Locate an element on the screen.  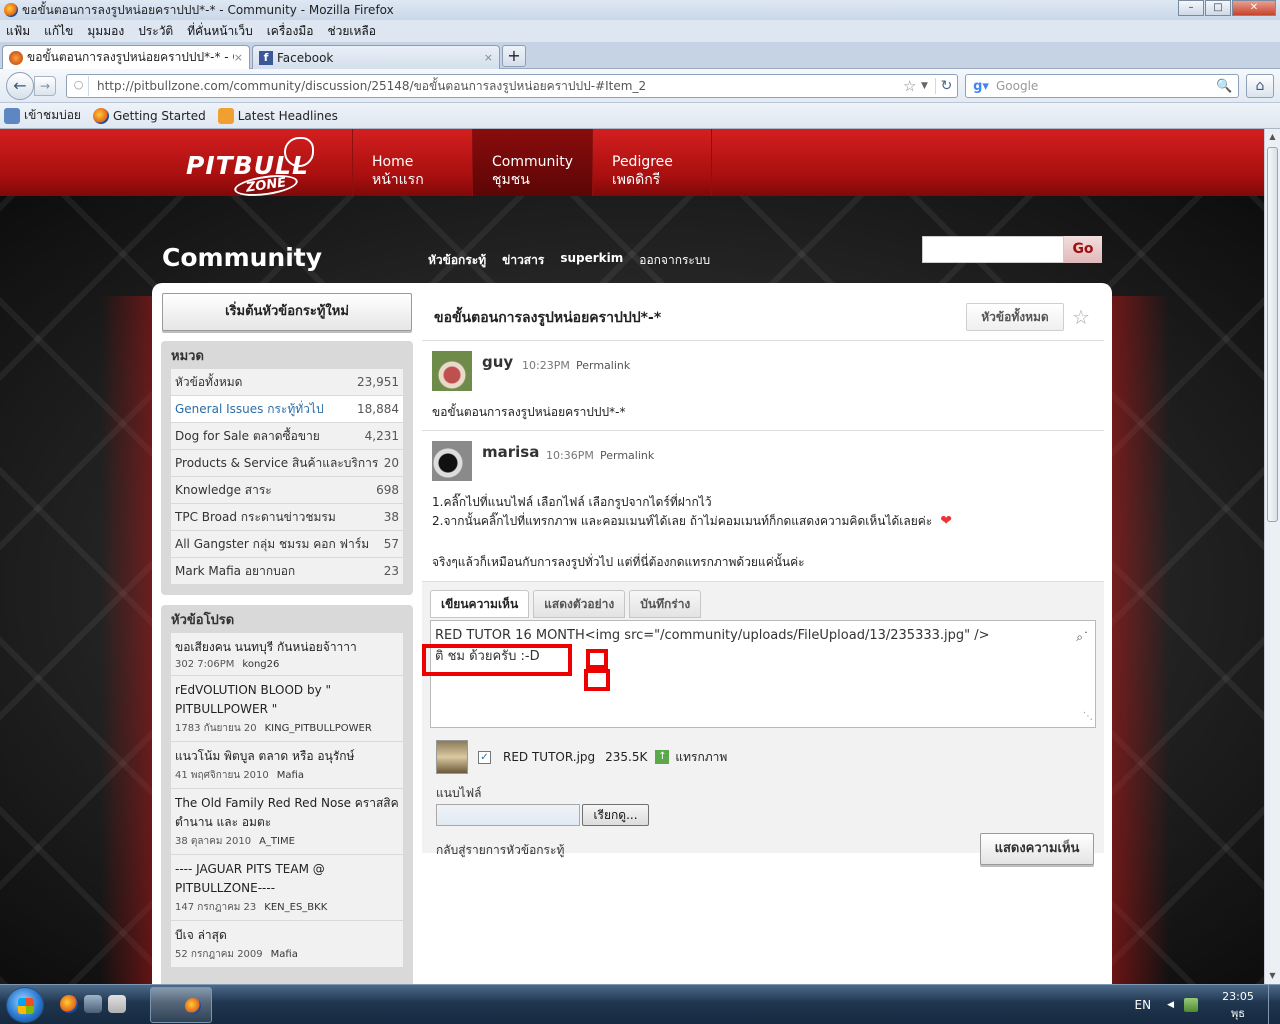
close-window-button: ✕ is located at coordinates (1254, 8).